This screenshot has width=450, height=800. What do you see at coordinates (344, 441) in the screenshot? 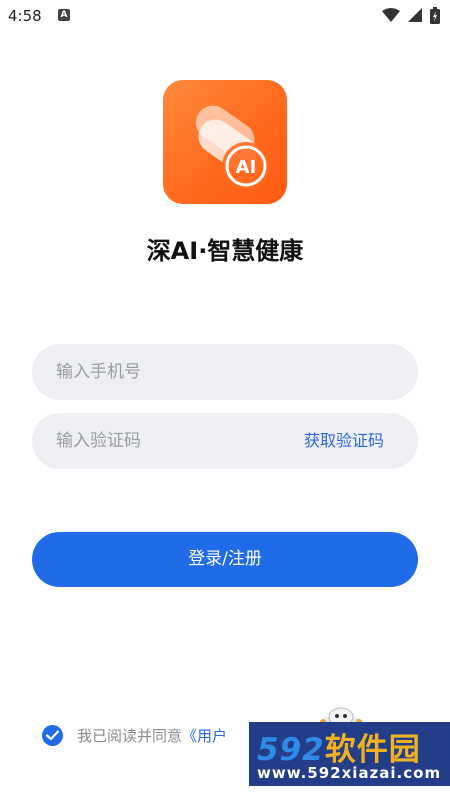
I see `get-code-button: 获取验证码` at bounding box center [344, 441].